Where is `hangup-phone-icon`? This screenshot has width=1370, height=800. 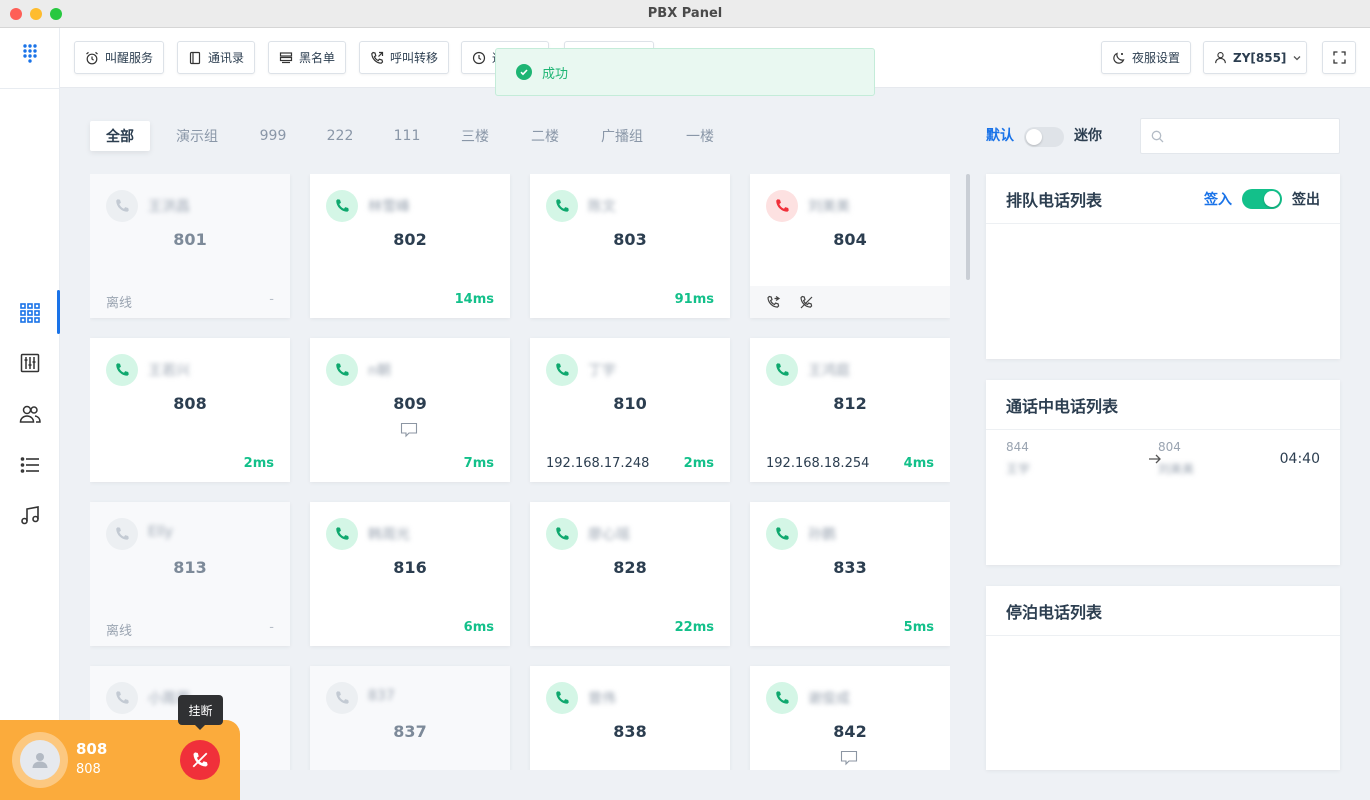 hangup-phone-icon is located at coordinates (200, 760).